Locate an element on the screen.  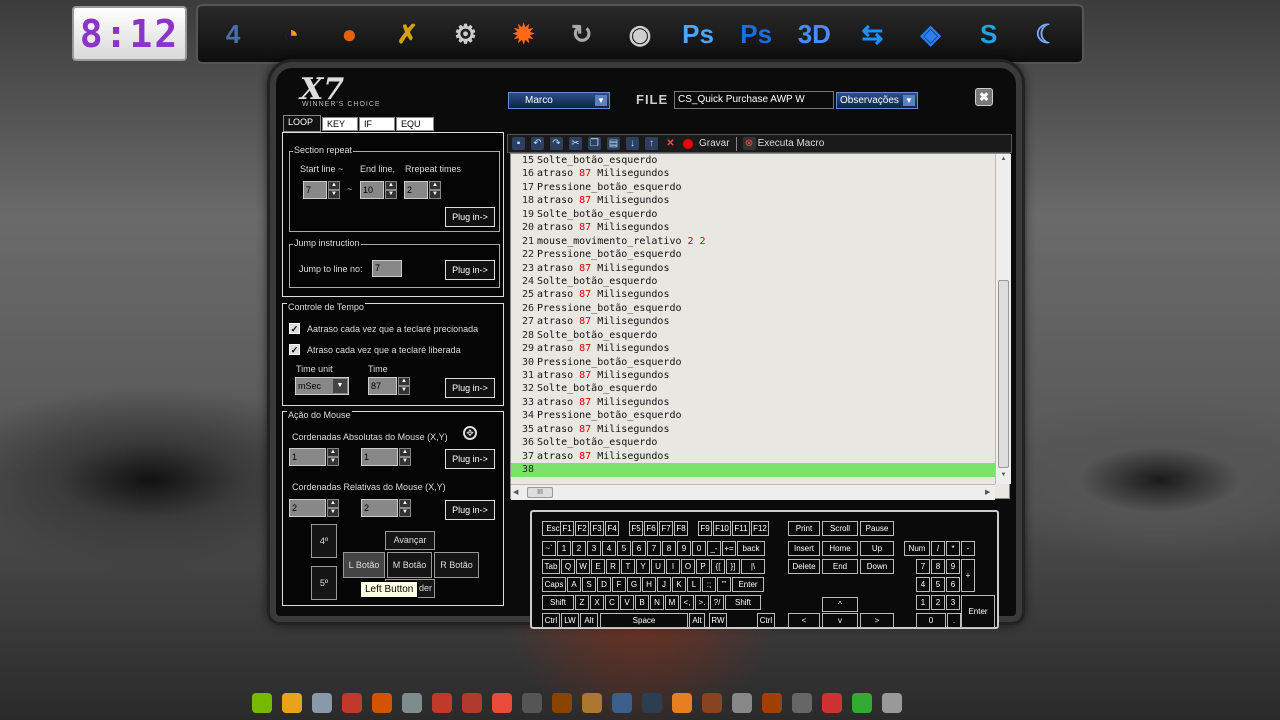
end-line-value: 10 is located at coordinates (372, 190).